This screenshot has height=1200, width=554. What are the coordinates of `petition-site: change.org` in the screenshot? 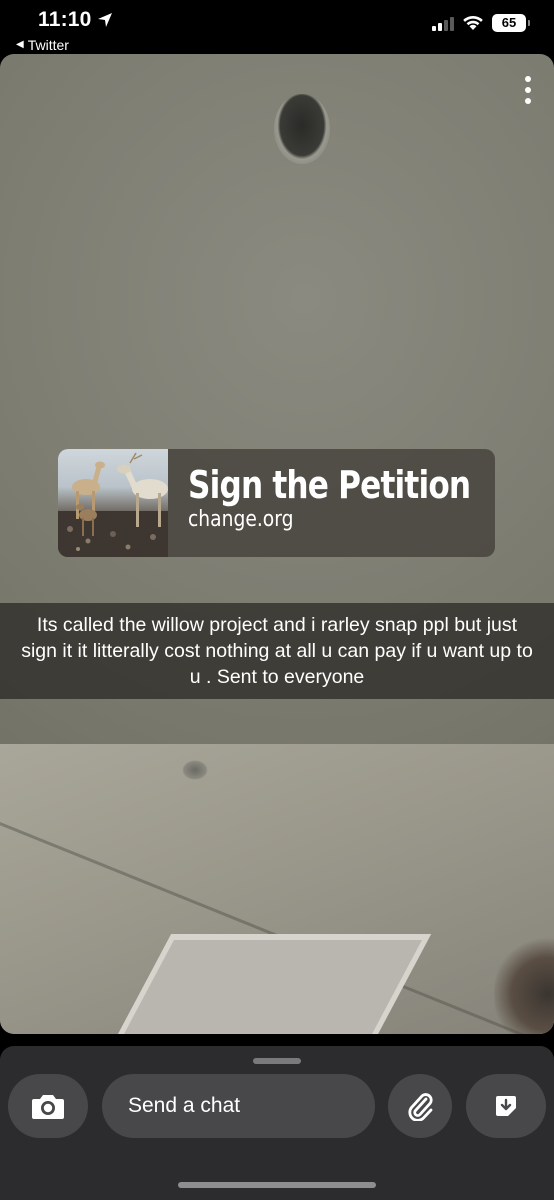 It's located at (241, 519).